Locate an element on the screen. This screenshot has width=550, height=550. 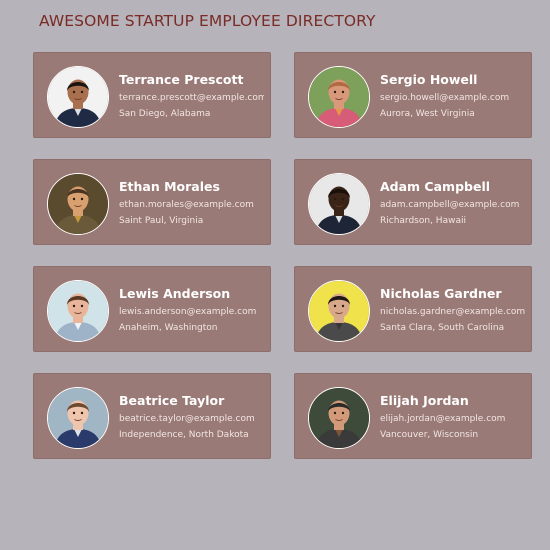
employee-email: ethan.morales@example.com is located at coordinates (186, 205).